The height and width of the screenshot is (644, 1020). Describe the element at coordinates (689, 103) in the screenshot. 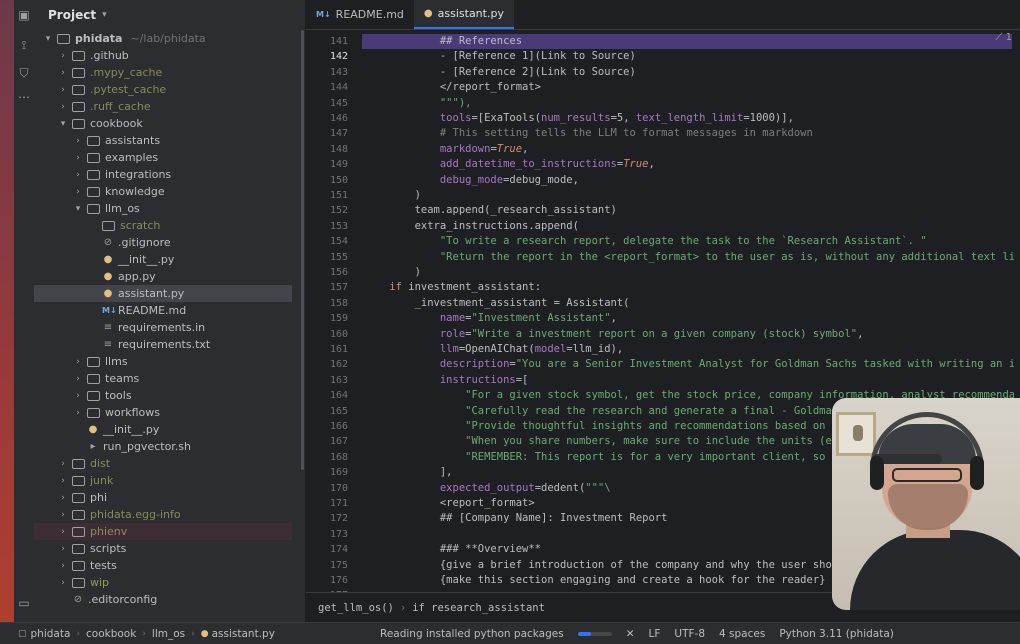

I see `code-line: """),` at that location.